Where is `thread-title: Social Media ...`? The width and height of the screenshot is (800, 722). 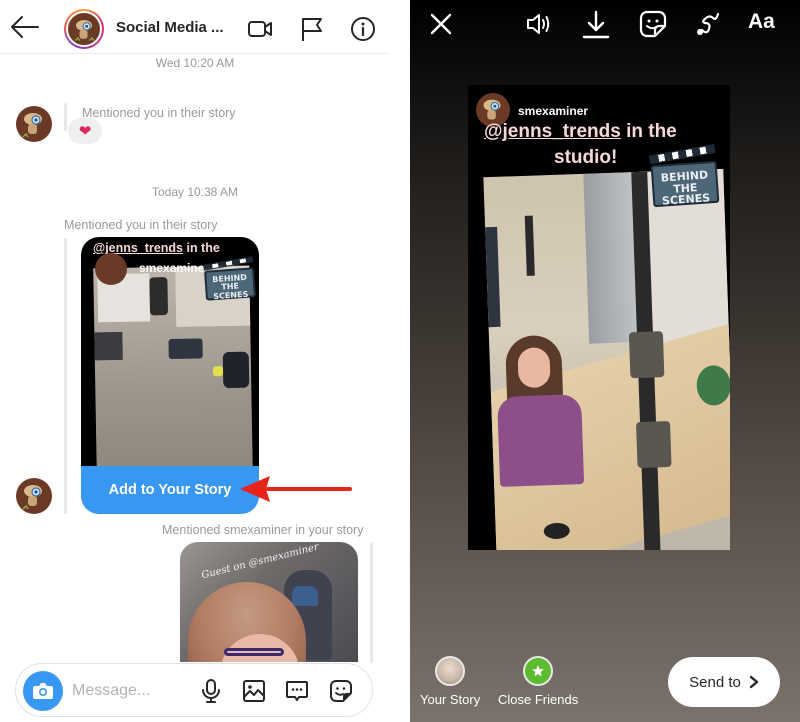
thread-title: Social Media ... is located at coordinates (170, 27).